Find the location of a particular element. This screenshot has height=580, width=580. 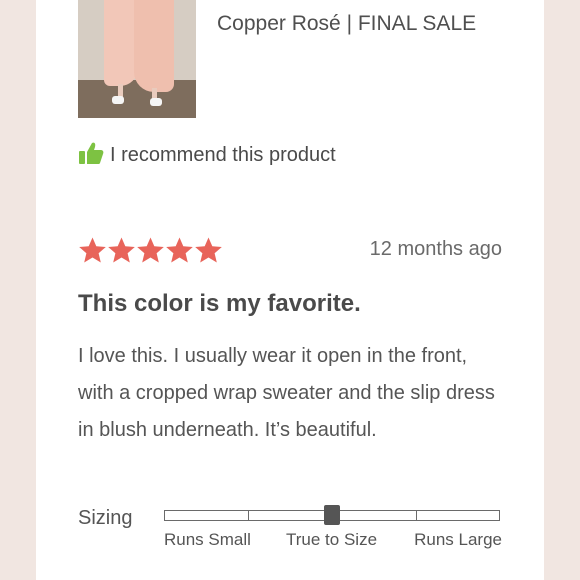

scale-label-small: Runs Small is located at coordinates (207, 539).